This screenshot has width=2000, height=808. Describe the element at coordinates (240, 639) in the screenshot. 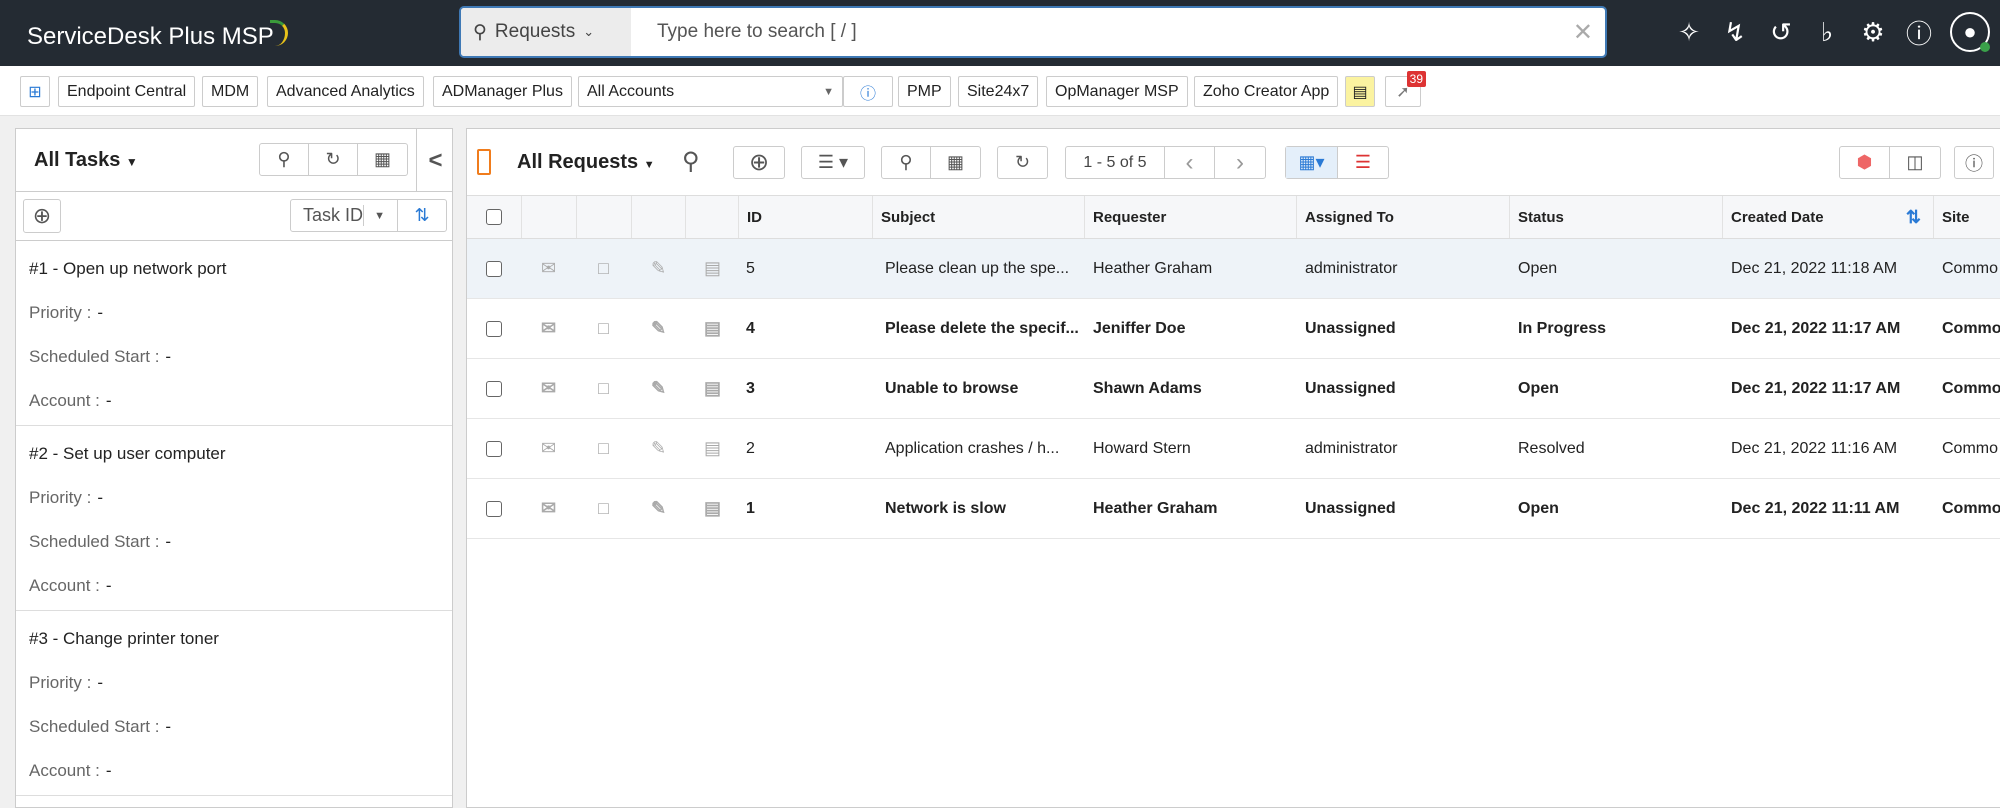

I see `task-title: #3 - Change printer toner` at that location.